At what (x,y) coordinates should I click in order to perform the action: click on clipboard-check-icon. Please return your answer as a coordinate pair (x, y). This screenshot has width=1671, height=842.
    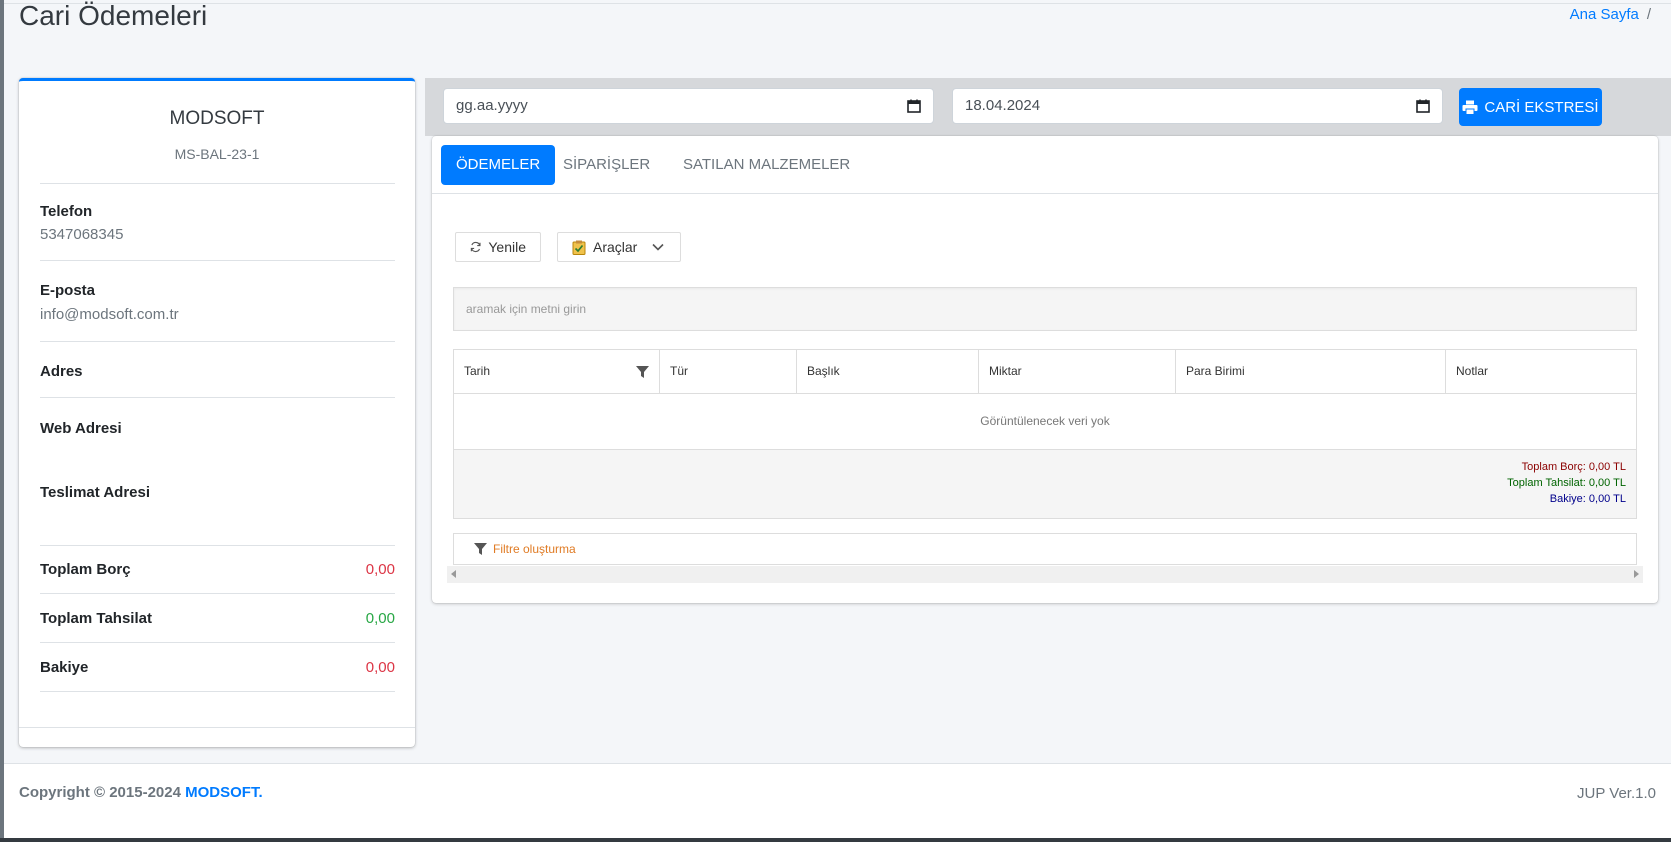
    Looking at the image, I should click on (579, 247).